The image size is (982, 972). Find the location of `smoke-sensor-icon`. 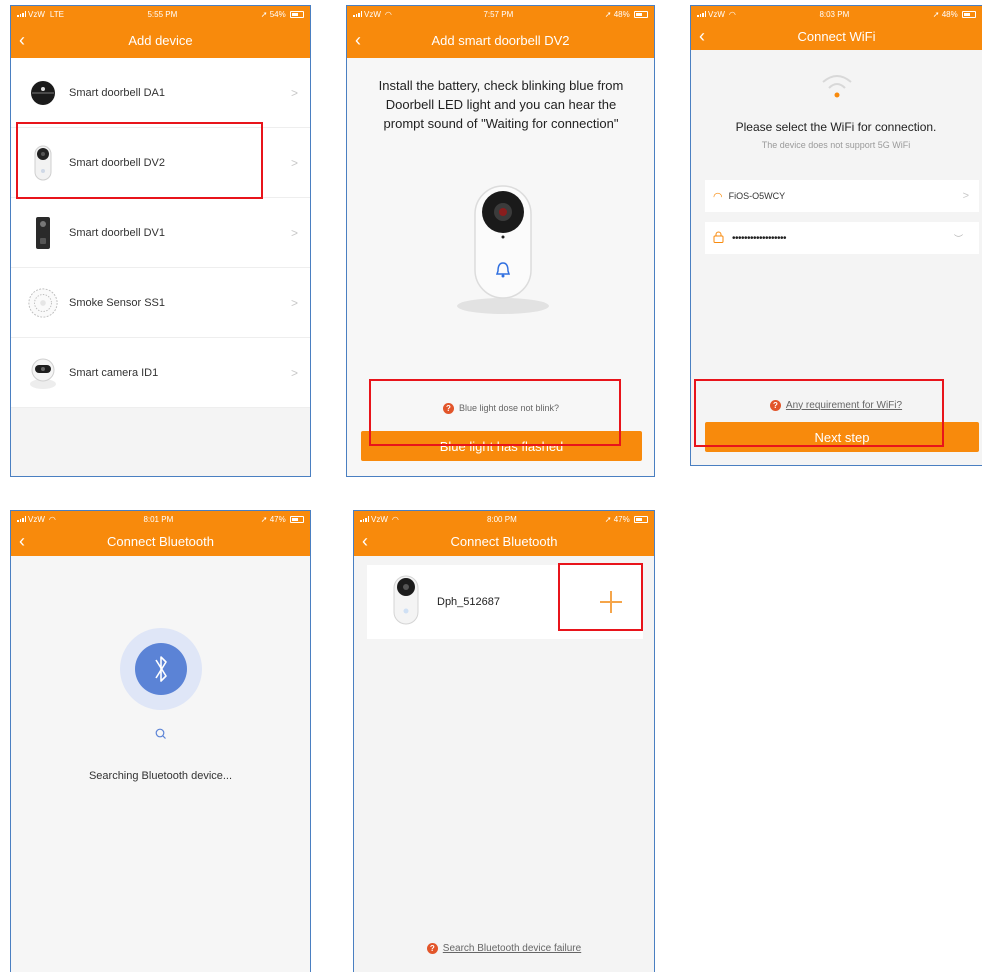

smoke-sensor-icon is located at coordinates (43, 303).